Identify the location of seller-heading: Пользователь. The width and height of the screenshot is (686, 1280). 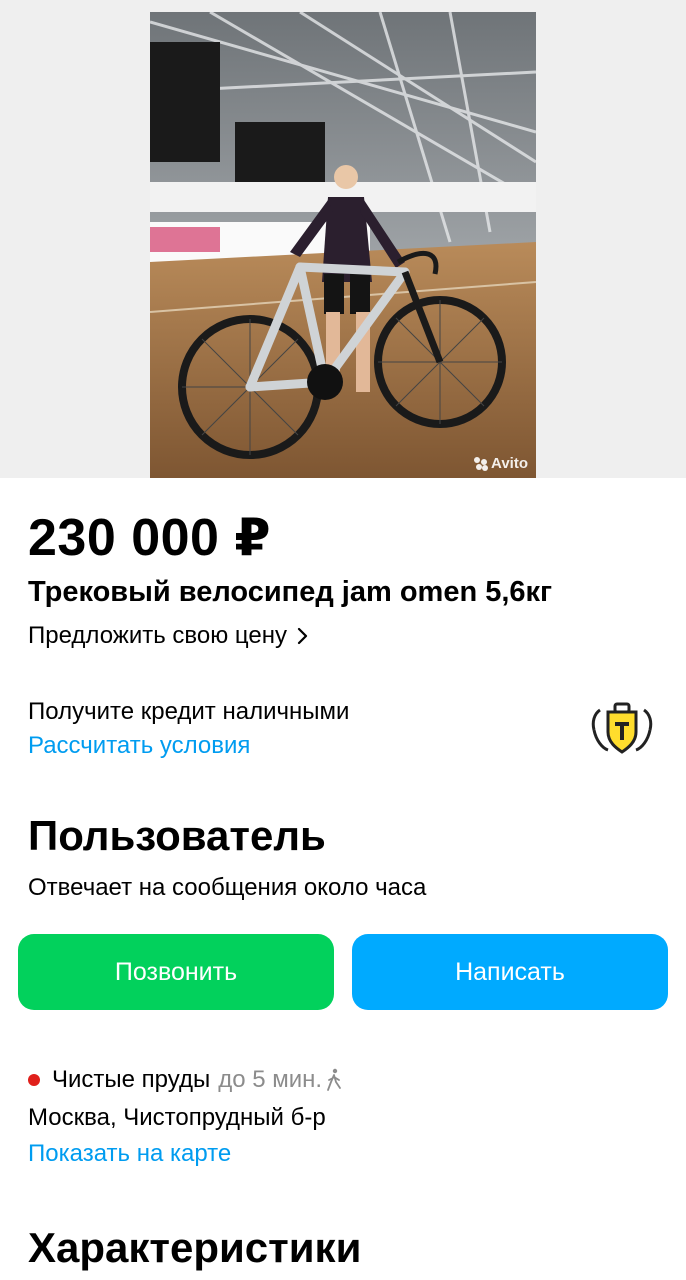
(177, 836).